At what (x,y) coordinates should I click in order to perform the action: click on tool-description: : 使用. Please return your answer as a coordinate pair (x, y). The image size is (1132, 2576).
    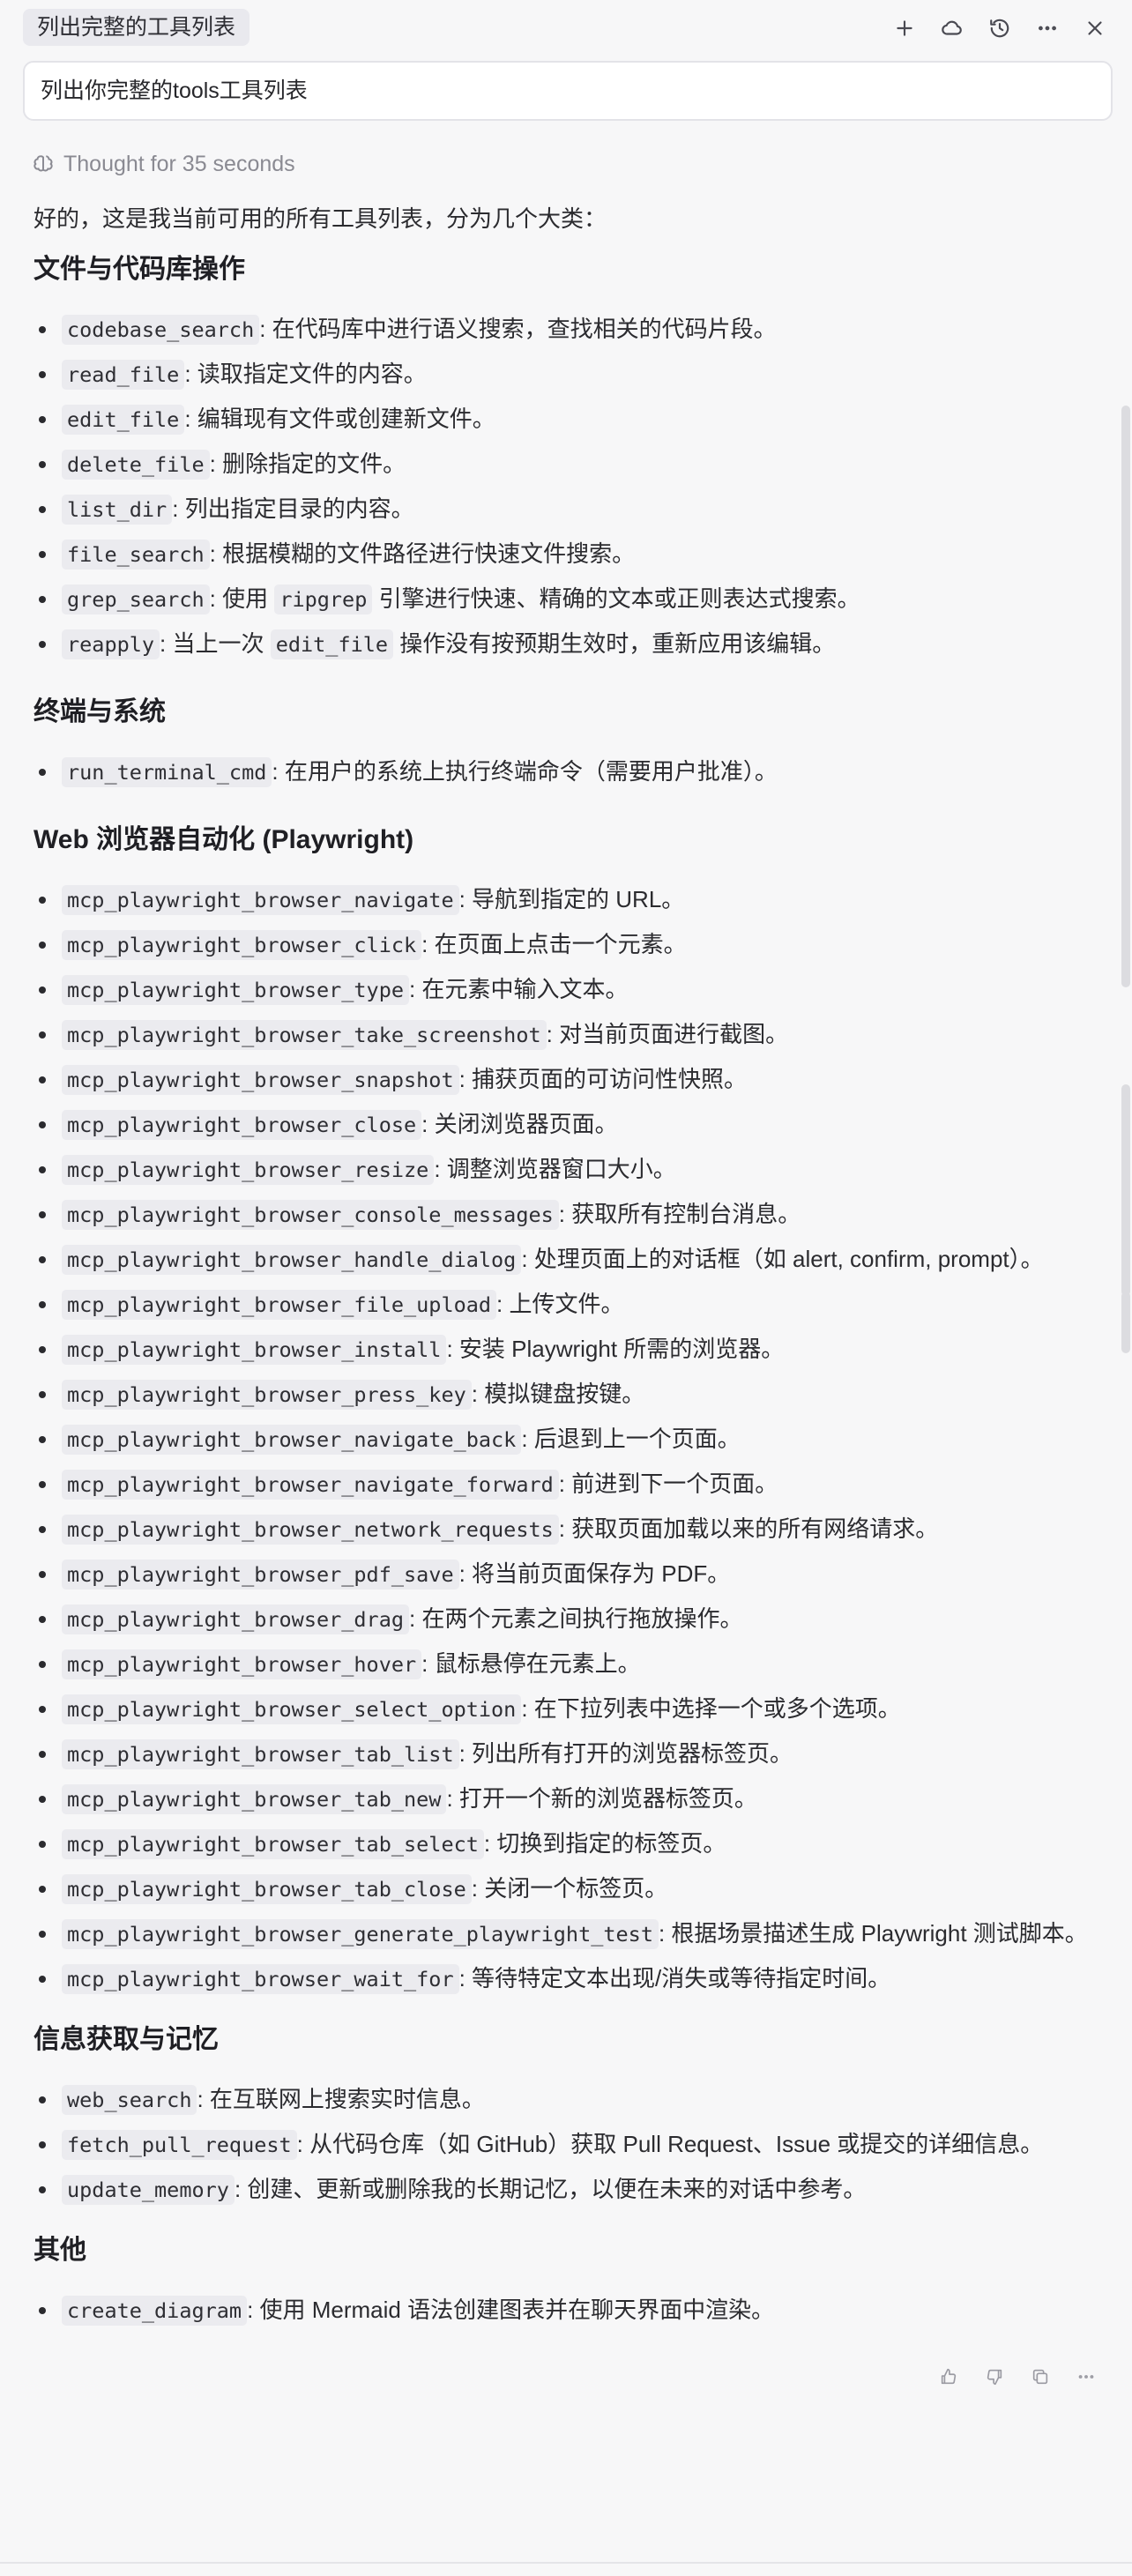
    Looking at the image, I should click on (242, 598).